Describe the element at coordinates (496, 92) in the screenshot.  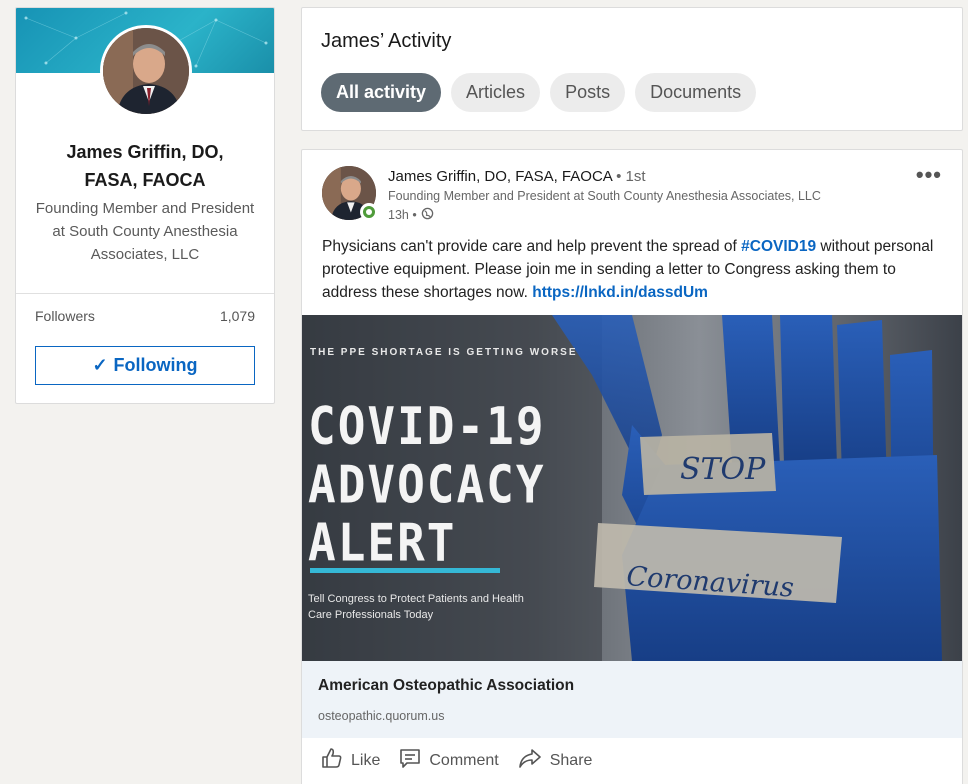
I see `filter-articles: Articles` at that location.